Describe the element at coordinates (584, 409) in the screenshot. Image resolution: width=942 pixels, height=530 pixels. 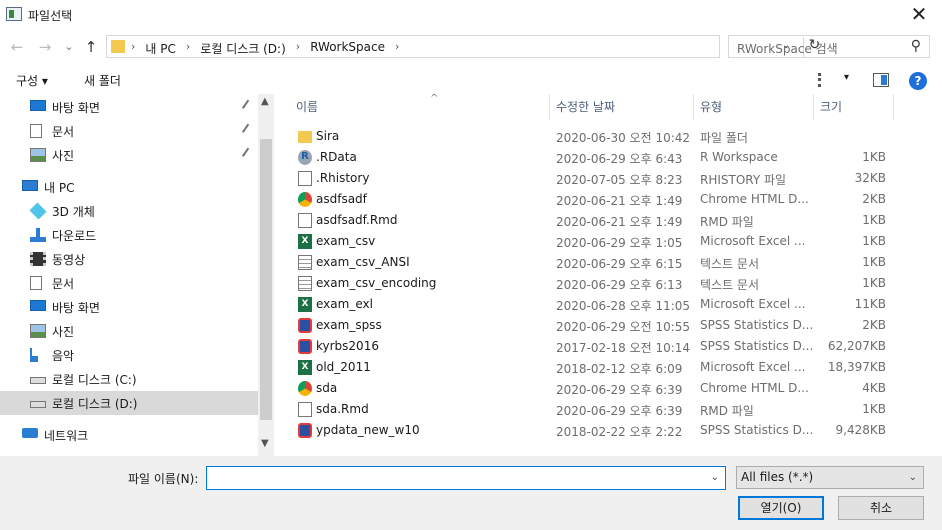
I see `file-row: sda.Rmd 2020-06-29 오후 6:39 RMD 파일 1KB` at that location.